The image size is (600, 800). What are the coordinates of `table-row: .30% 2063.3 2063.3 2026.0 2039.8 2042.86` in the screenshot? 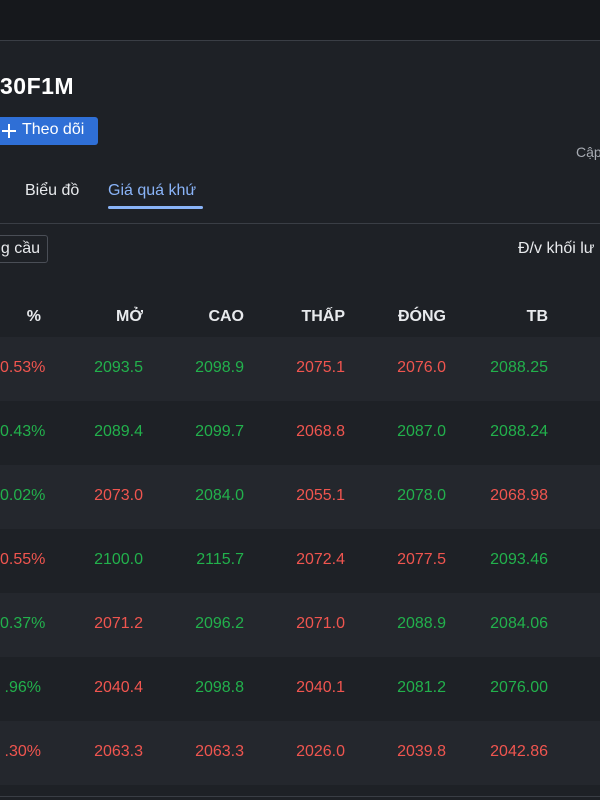 It's located at (300, 753).